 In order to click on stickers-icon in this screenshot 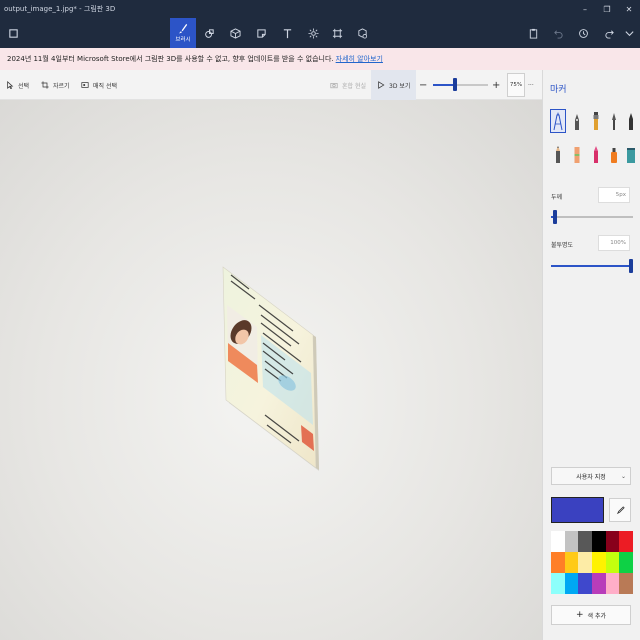, I will do `click(261, 33)`.